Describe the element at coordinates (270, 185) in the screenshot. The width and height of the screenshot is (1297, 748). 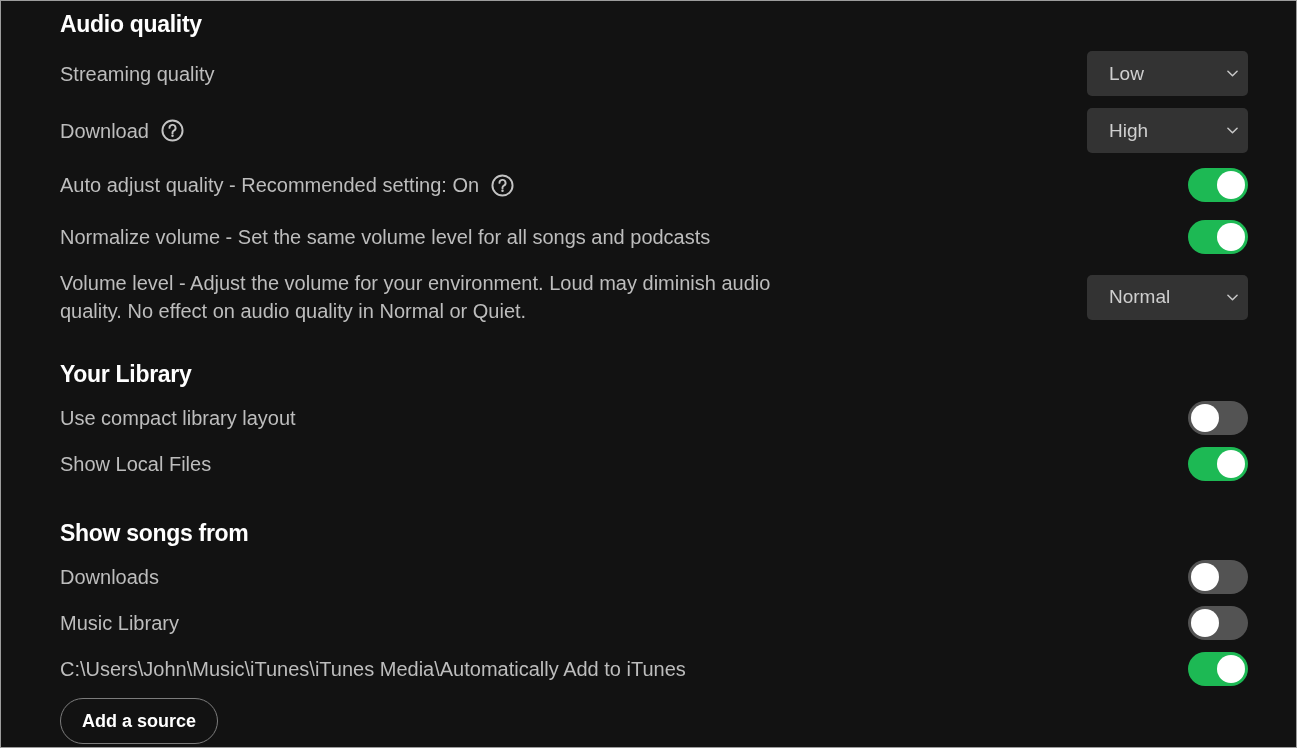
I see `setting-label: Auto adjust quality - Recommended setting: On` at that location.